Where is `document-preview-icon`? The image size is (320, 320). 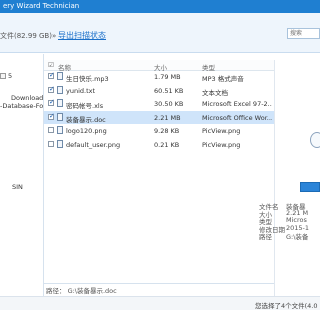 document-preview-icon is located at coordinates (315, 140).